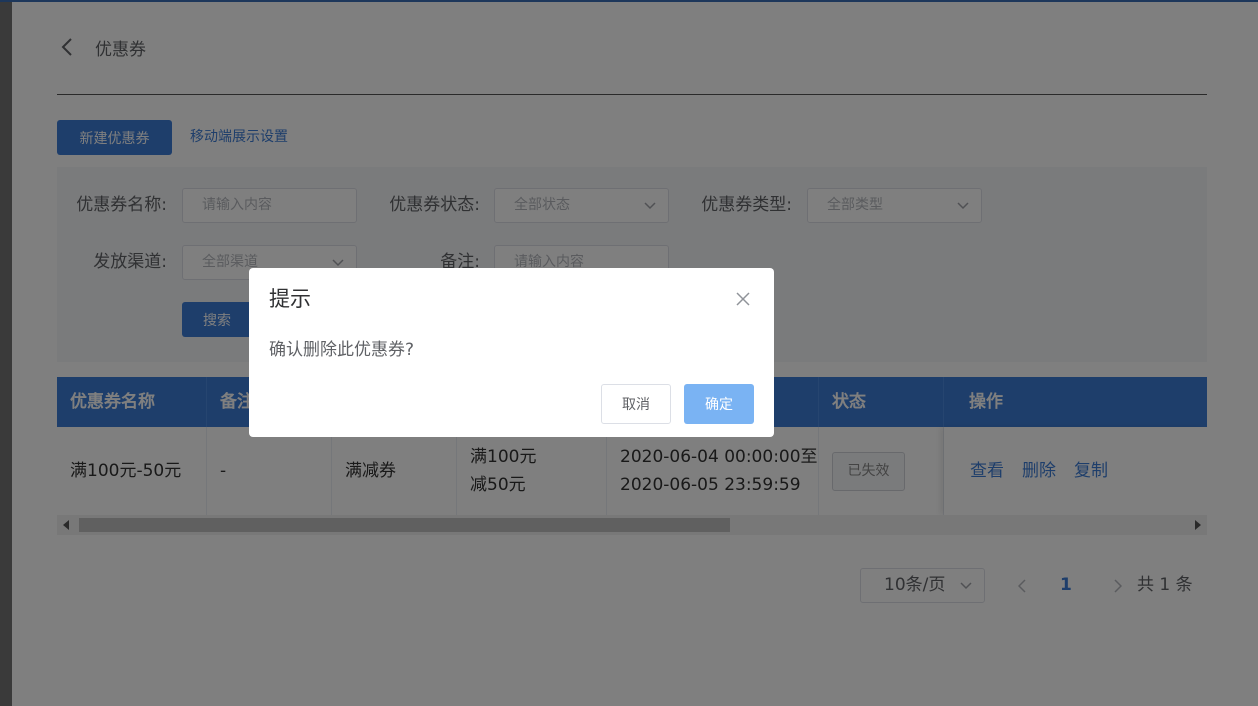  What do you see at coordinates (290, 299) in the screenshot?
I see `dialog-title: 提示` at bounding box center [290, 299].